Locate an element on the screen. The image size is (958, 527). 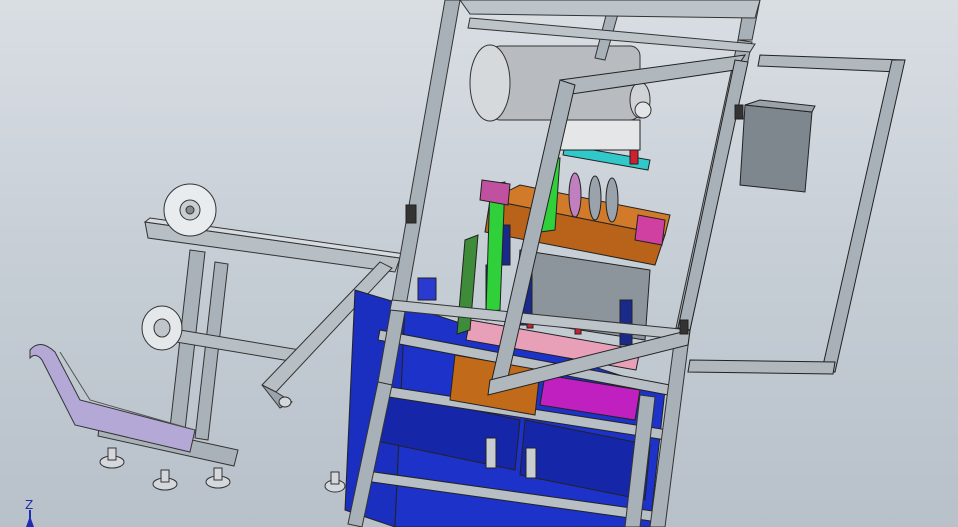
triad-z-label: Z is located at coordinates (29, 505).